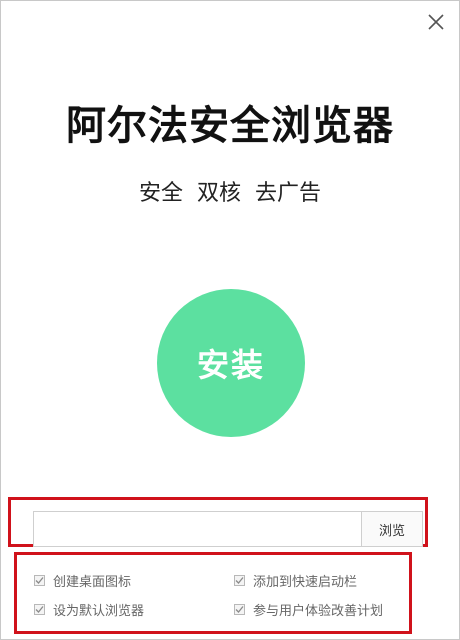  Describe the element at coordinates (92, 582) in the screenshot. I see `option-label: 创建桌面图标` at that location.